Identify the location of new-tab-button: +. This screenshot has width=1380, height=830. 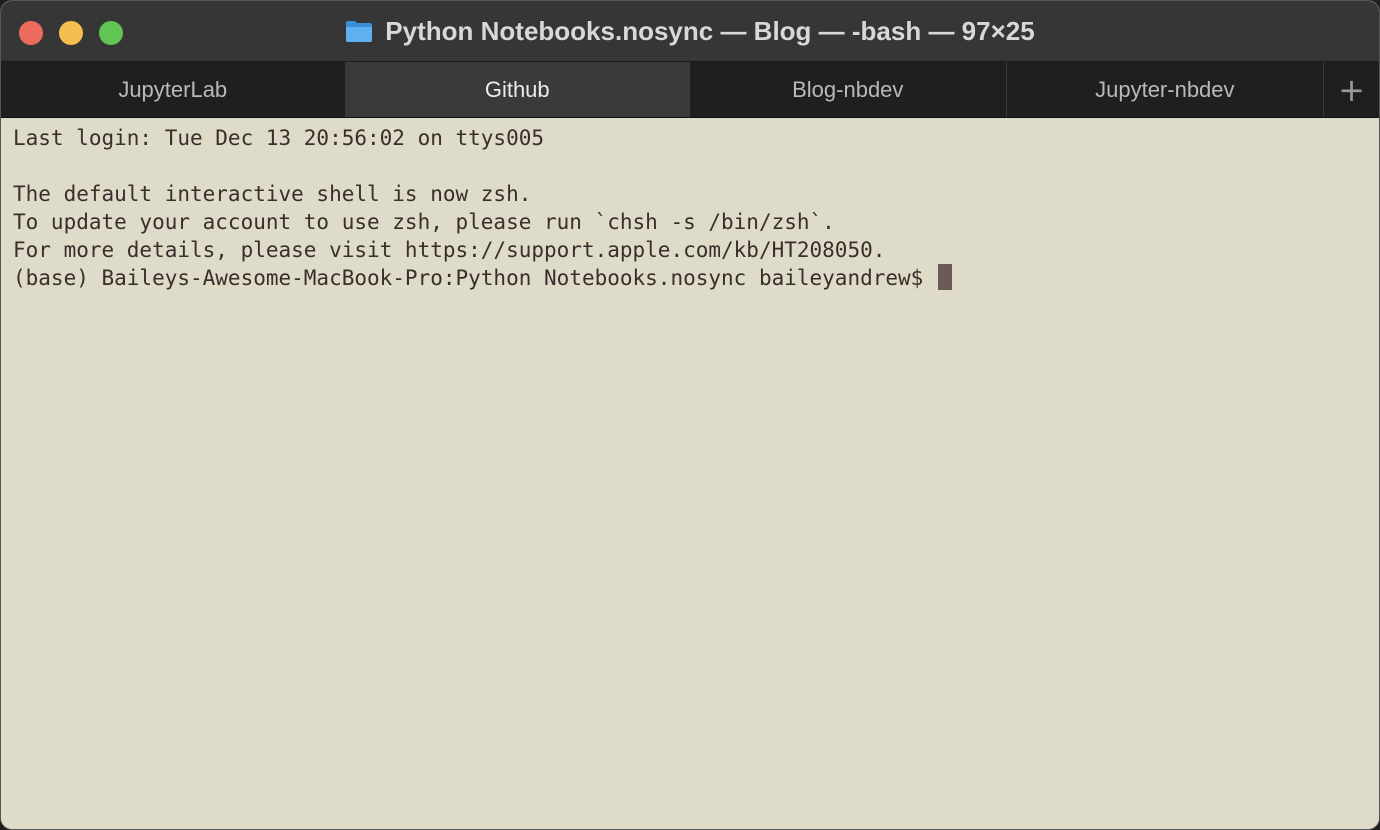
(1351, 89).